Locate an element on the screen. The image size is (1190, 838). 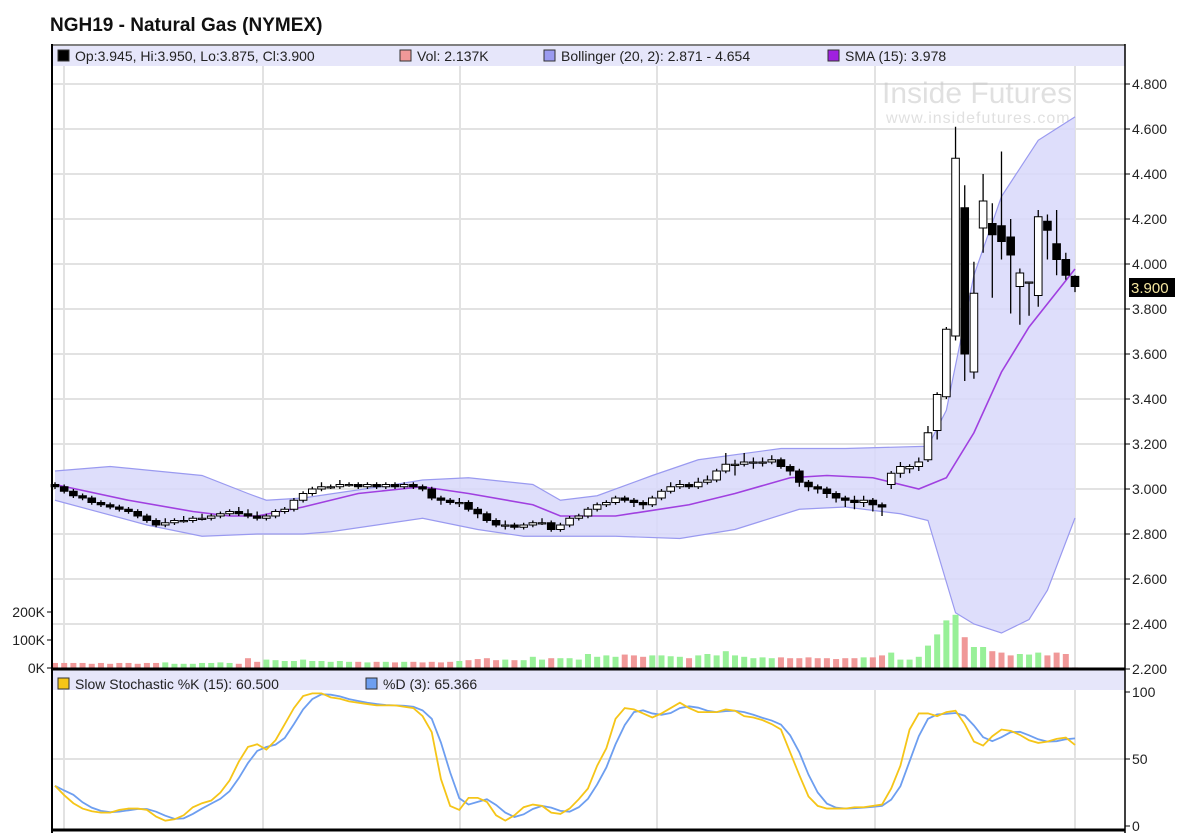
price-tick-label: 2.600 is located at coordinates (1149, 579).